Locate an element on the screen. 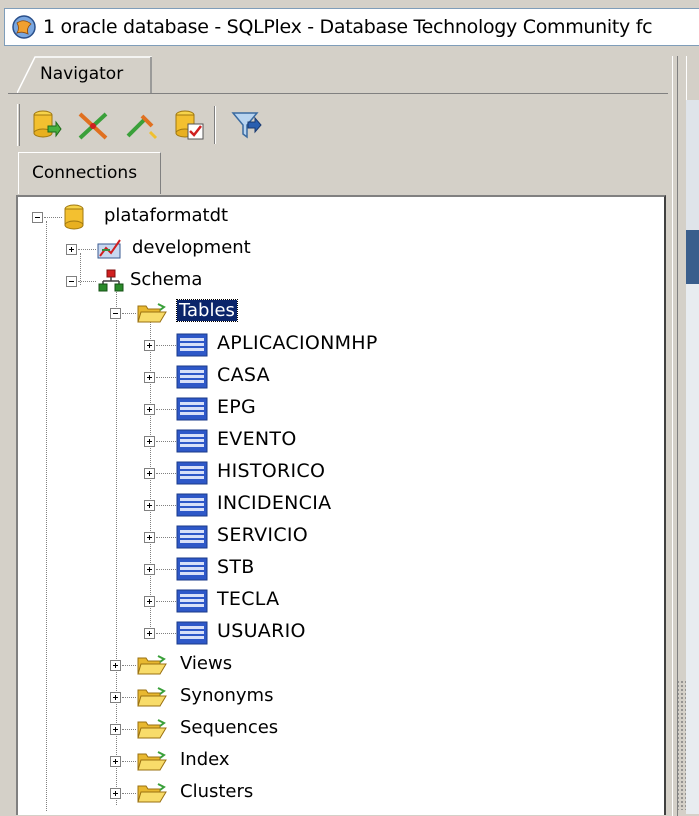  tree-node-label: EPG is located at coordinates (237, 407).